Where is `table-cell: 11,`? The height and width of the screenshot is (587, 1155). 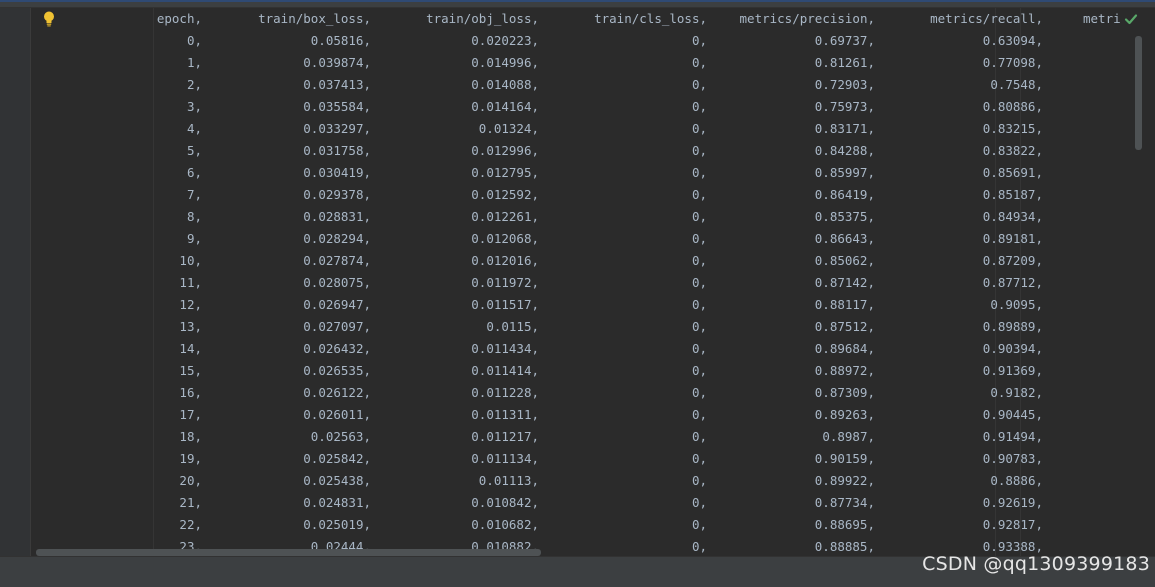
table-cell: 11, is located at coordinates (190, 282).